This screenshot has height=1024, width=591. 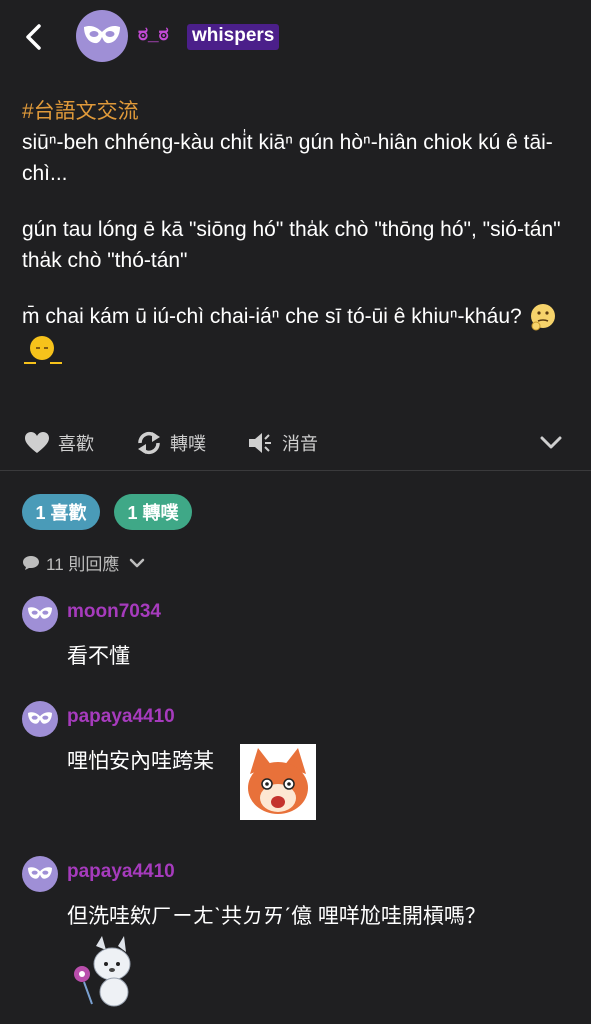 I want to click on thinking-emoji-icon, so click(x=542, y=317).